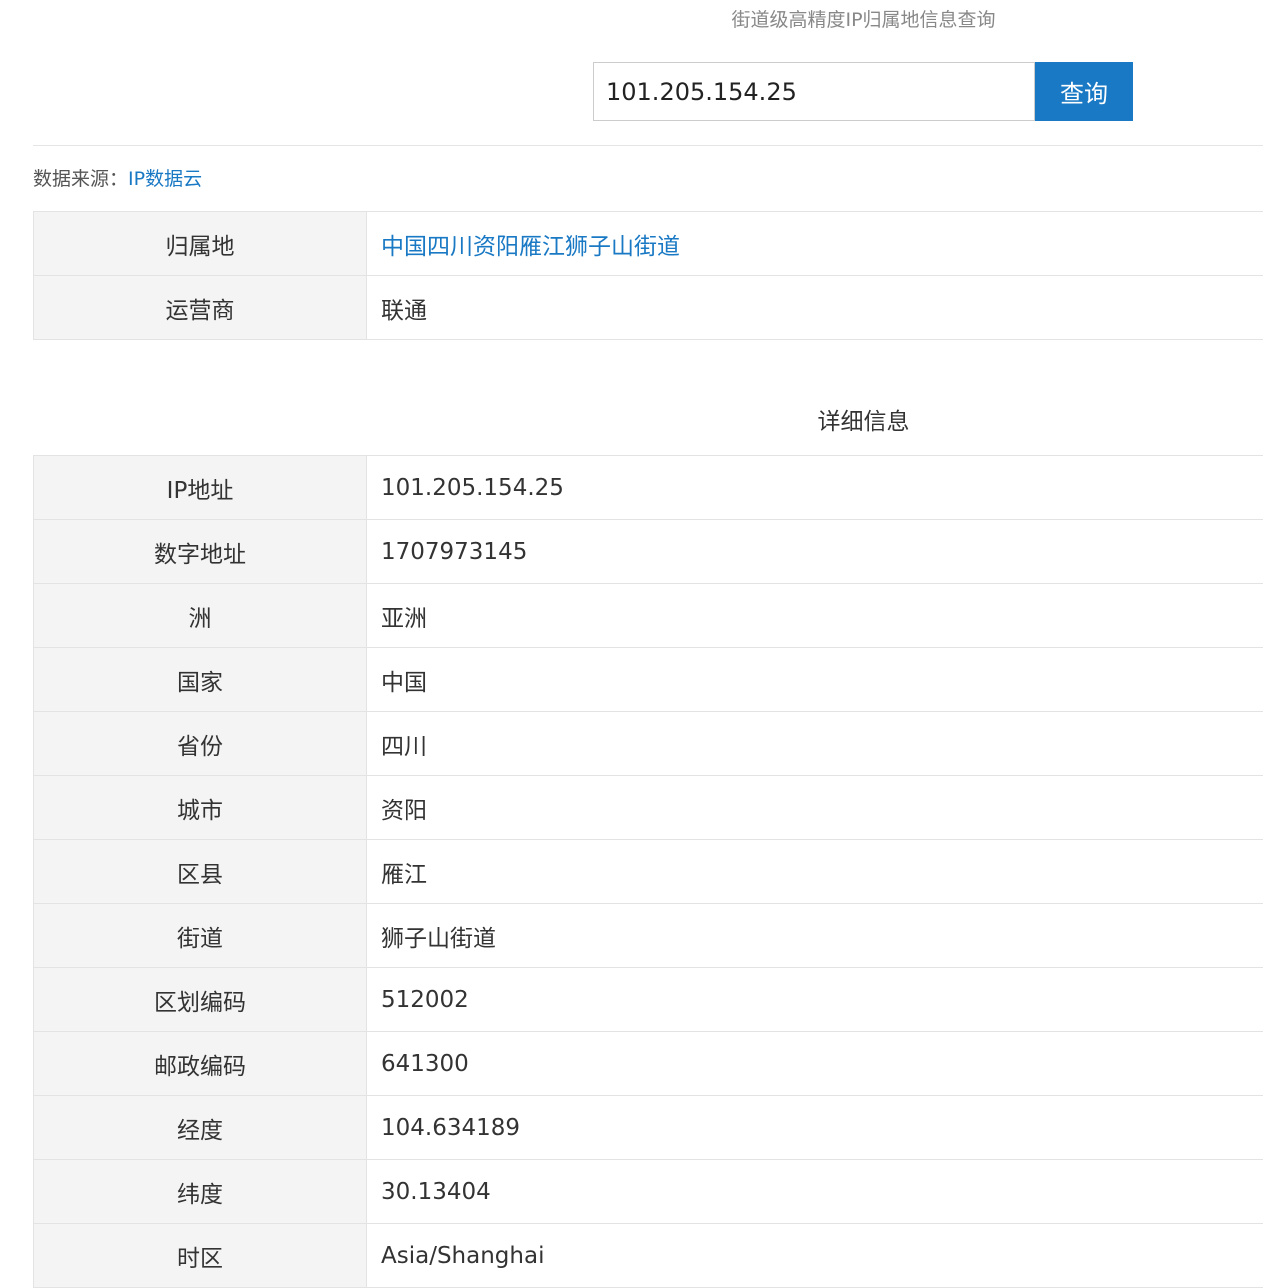 This screenshot has height=1288, width=1263. I want to click on detail-value: 雁江, so click(815, 872).